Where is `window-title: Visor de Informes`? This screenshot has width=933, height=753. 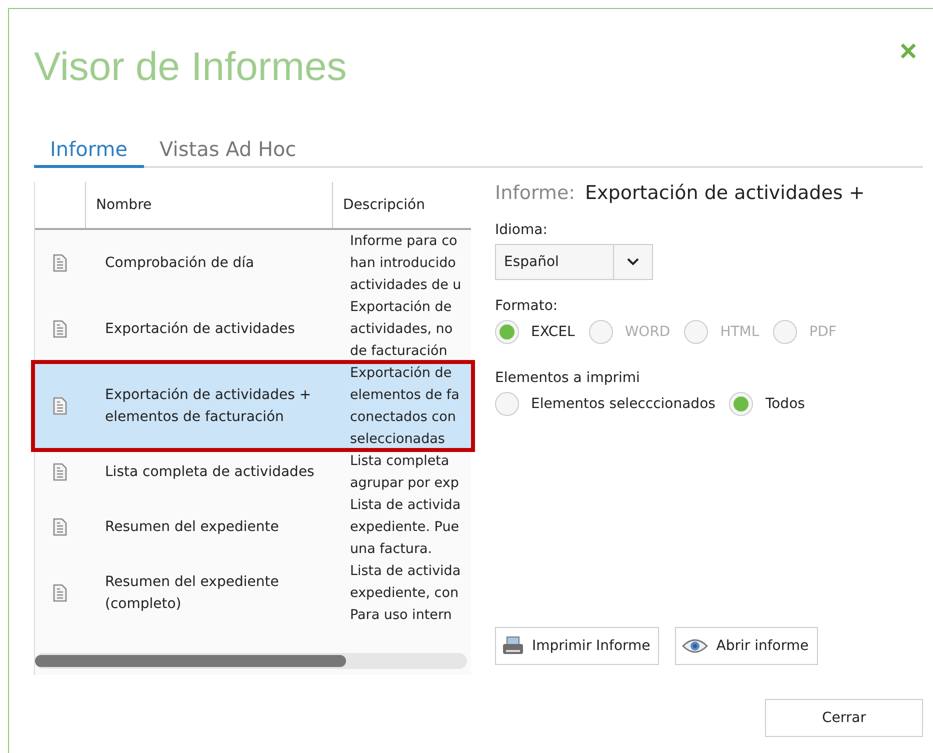
window-title: Visor de Informes is located at coordinates (190, 67).